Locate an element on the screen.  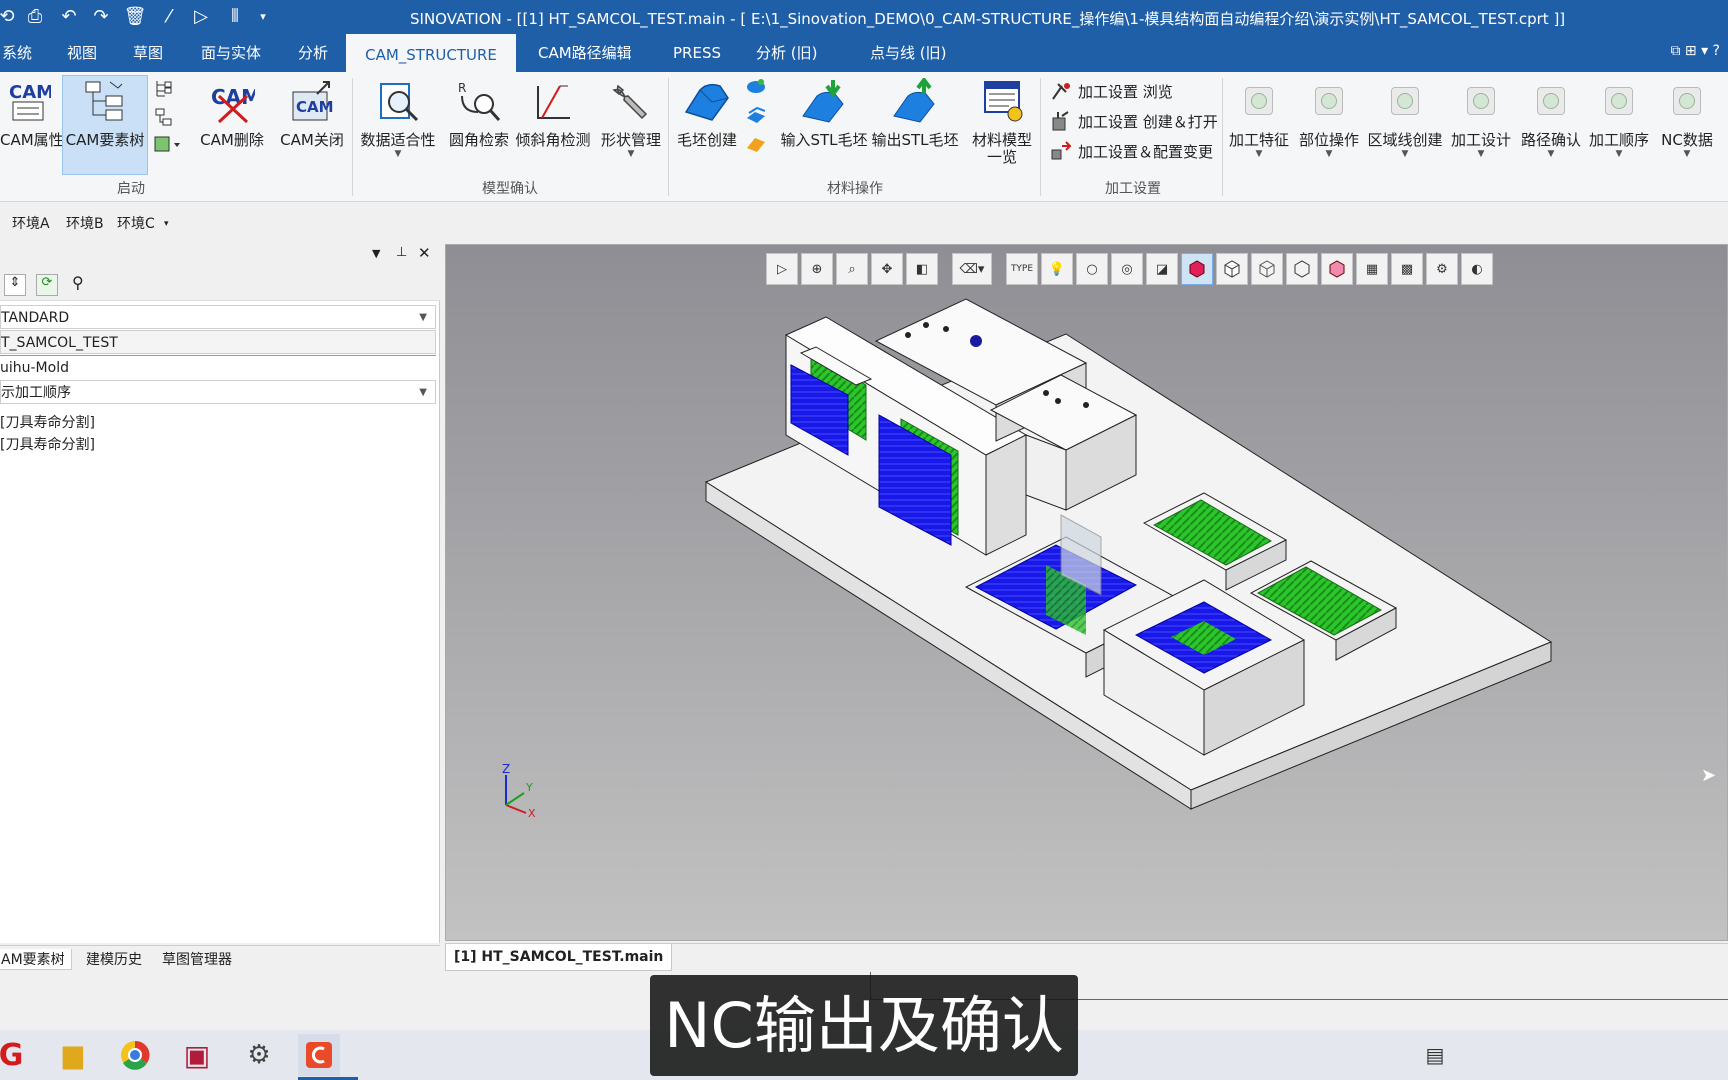
file-explorer-icon: ▆ is located at coordinates (73, 1055).